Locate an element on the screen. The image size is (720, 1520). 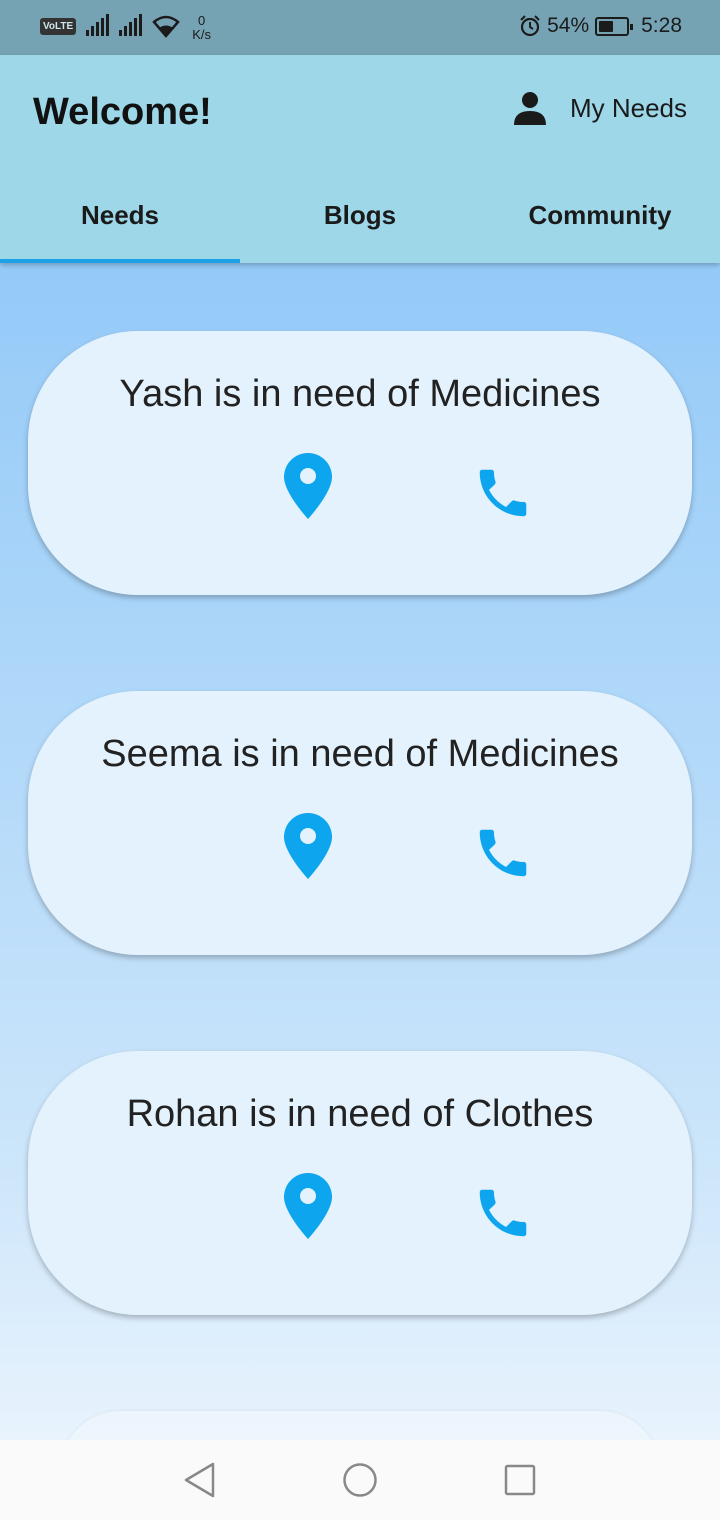
tab-needs-label: Needs is located at coordinates (120, 215).